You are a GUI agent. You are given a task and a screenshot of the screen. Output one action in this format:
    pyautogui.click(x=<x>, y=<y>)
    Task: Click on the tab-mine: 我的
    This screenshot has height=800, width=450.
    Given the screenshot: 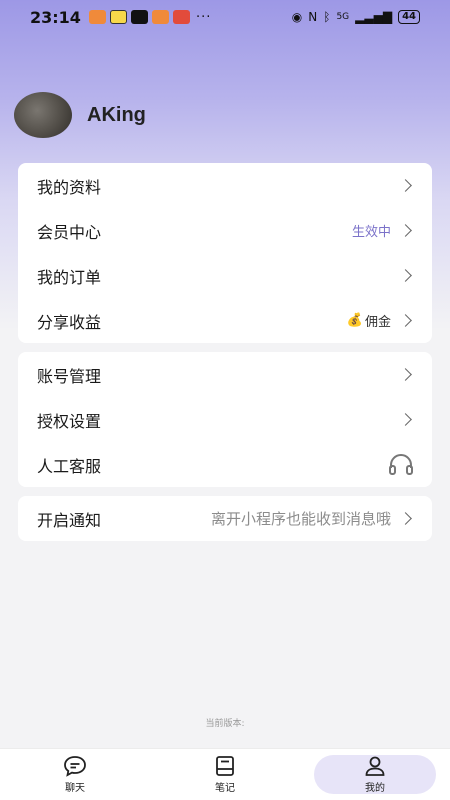 What is the action you would take?
    pyautogui.click(x=375, y=774)
    